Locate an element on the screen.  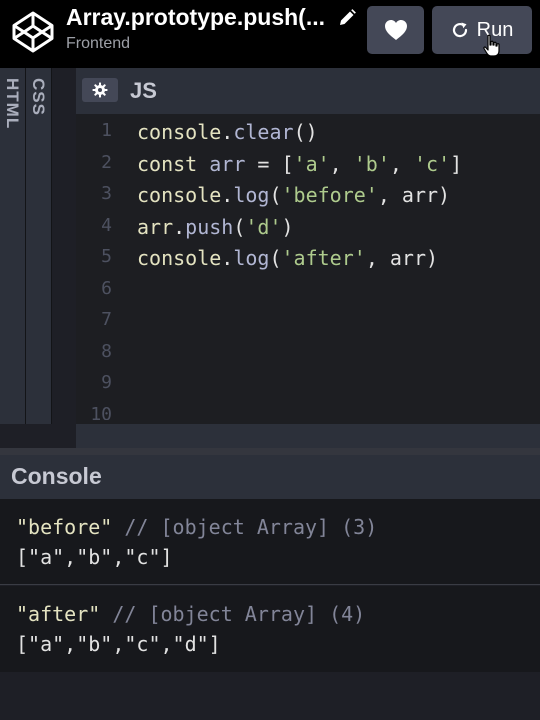
tab-html: HTML is located at coordinates (13, 246).